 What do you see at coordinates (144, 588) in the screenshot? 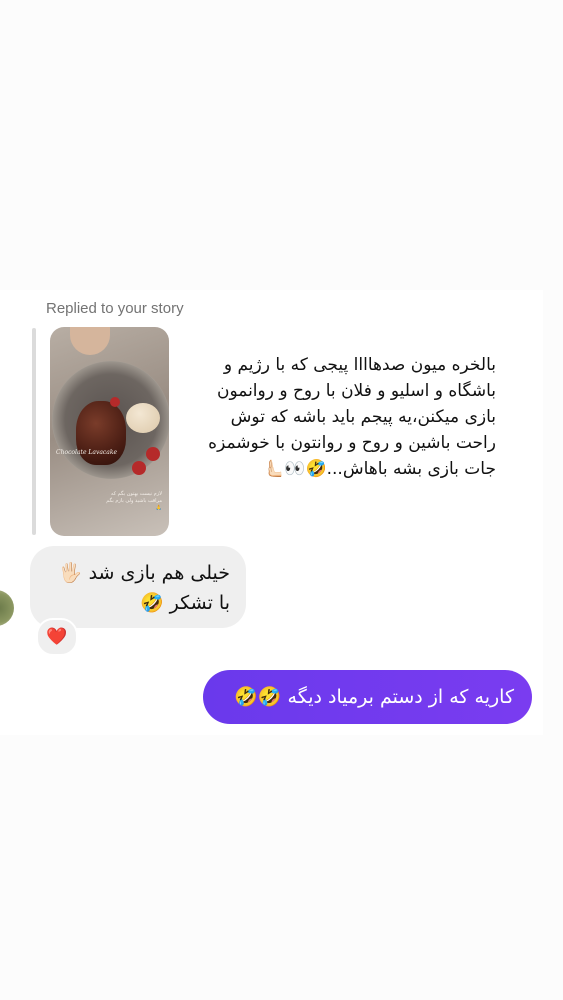
I see `incoming-message-text: خیلی هم بازی شد 🖐🏻 با تشکر 🤣` at bounding box center [144, 588].